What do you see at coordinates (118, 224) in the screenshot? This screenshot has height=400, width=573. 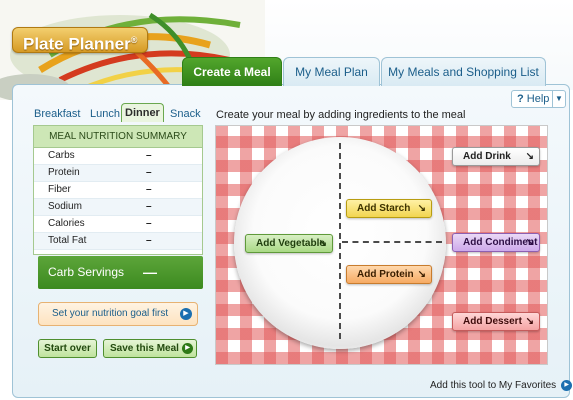 I see `nutrition-row-calories: Calories –` at bounding box center [118, 224].